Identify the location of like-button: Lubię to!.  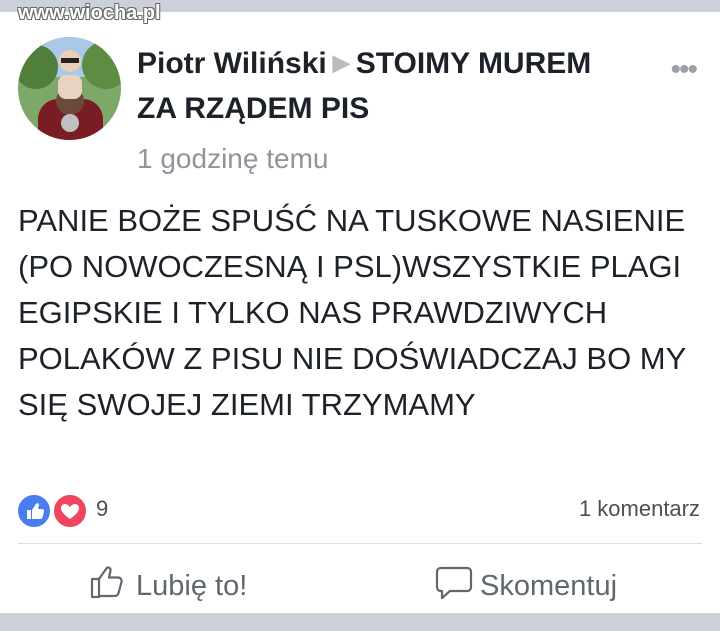
(167, 586).